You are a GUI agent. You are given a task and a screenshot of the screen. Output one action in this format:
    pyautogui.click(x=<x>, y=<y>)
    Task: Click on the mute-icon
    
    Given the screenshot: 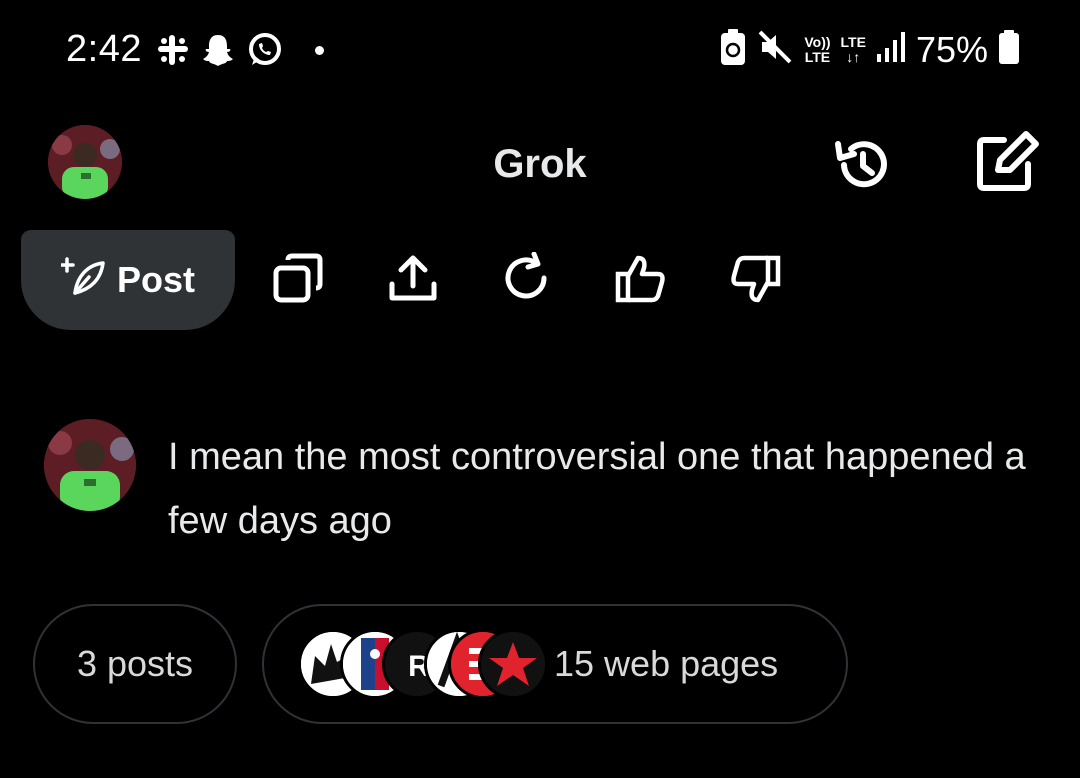 What is the action you would take?
    pyautogui.click(x=775, y=49)
    